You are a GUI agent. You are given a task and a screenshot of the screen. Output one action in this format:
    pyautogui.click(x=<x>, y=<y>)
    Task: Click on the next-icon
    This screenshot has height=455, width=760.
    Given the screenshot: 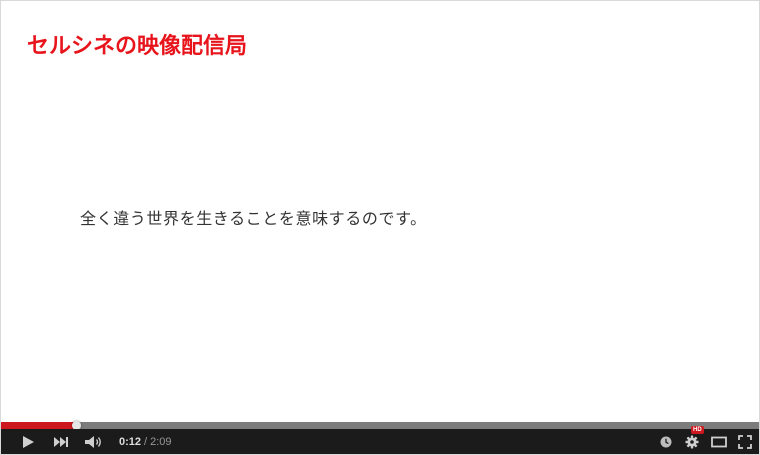 What is the action you would take?
    pyautogui.click(x=61, y=441)
    